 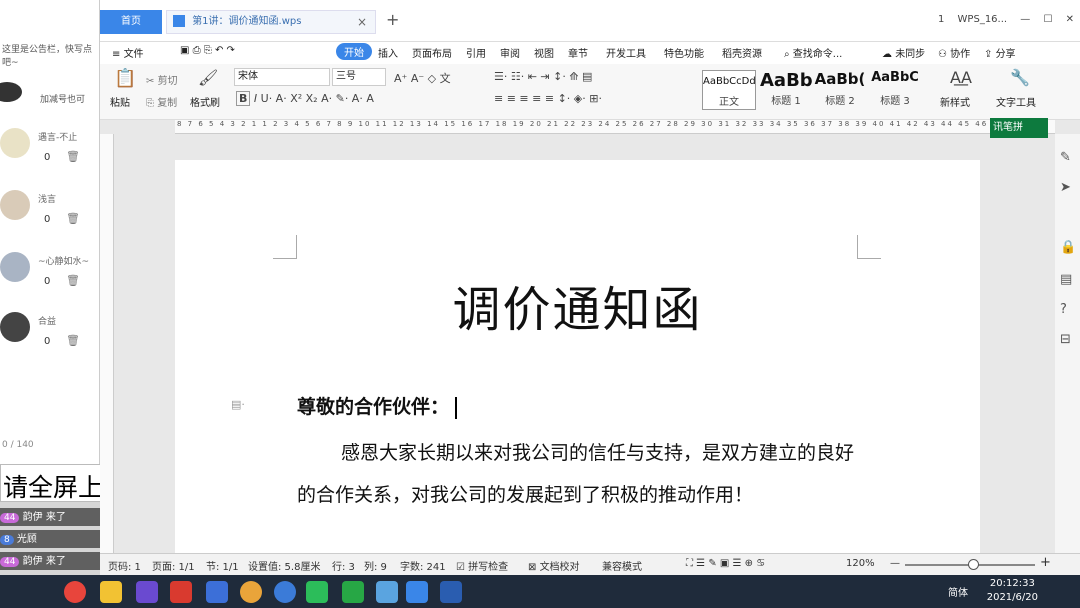 I want to click on tab-insert: 插入, so click(x=388, y=52).